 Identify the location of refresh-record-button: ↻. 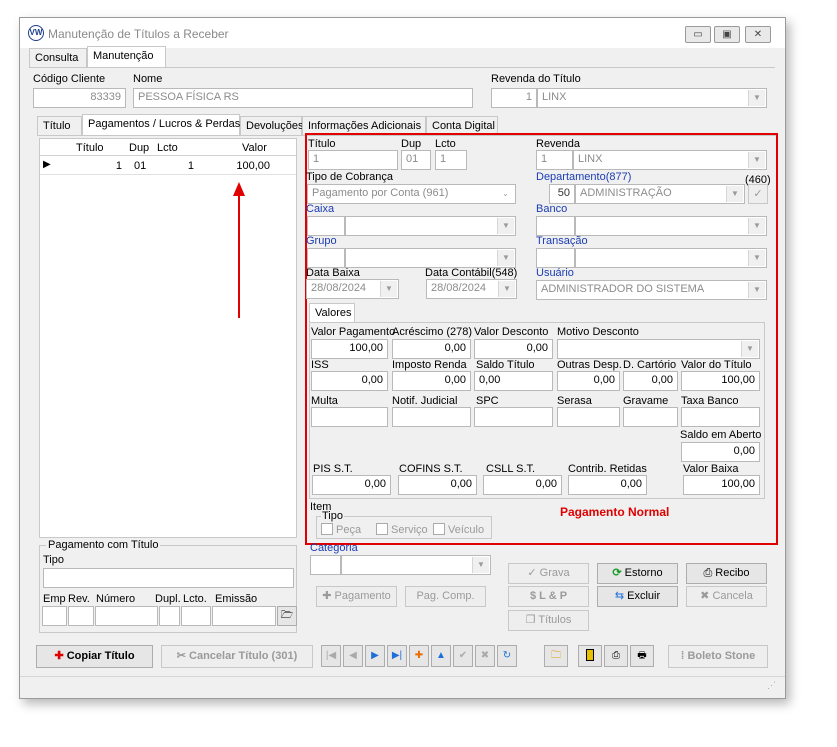
(507, 656).